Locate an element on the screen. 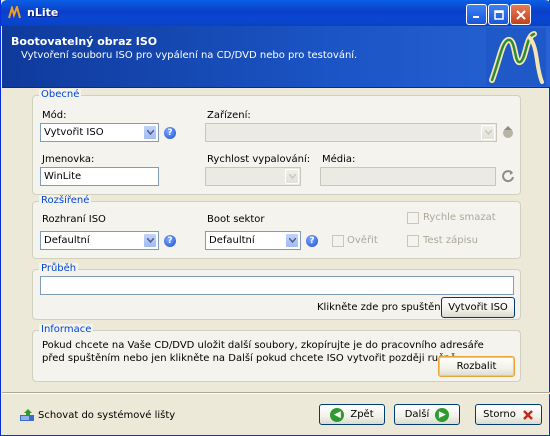  iso-interface-value: Defaultní is located at coordinates (67, 240).